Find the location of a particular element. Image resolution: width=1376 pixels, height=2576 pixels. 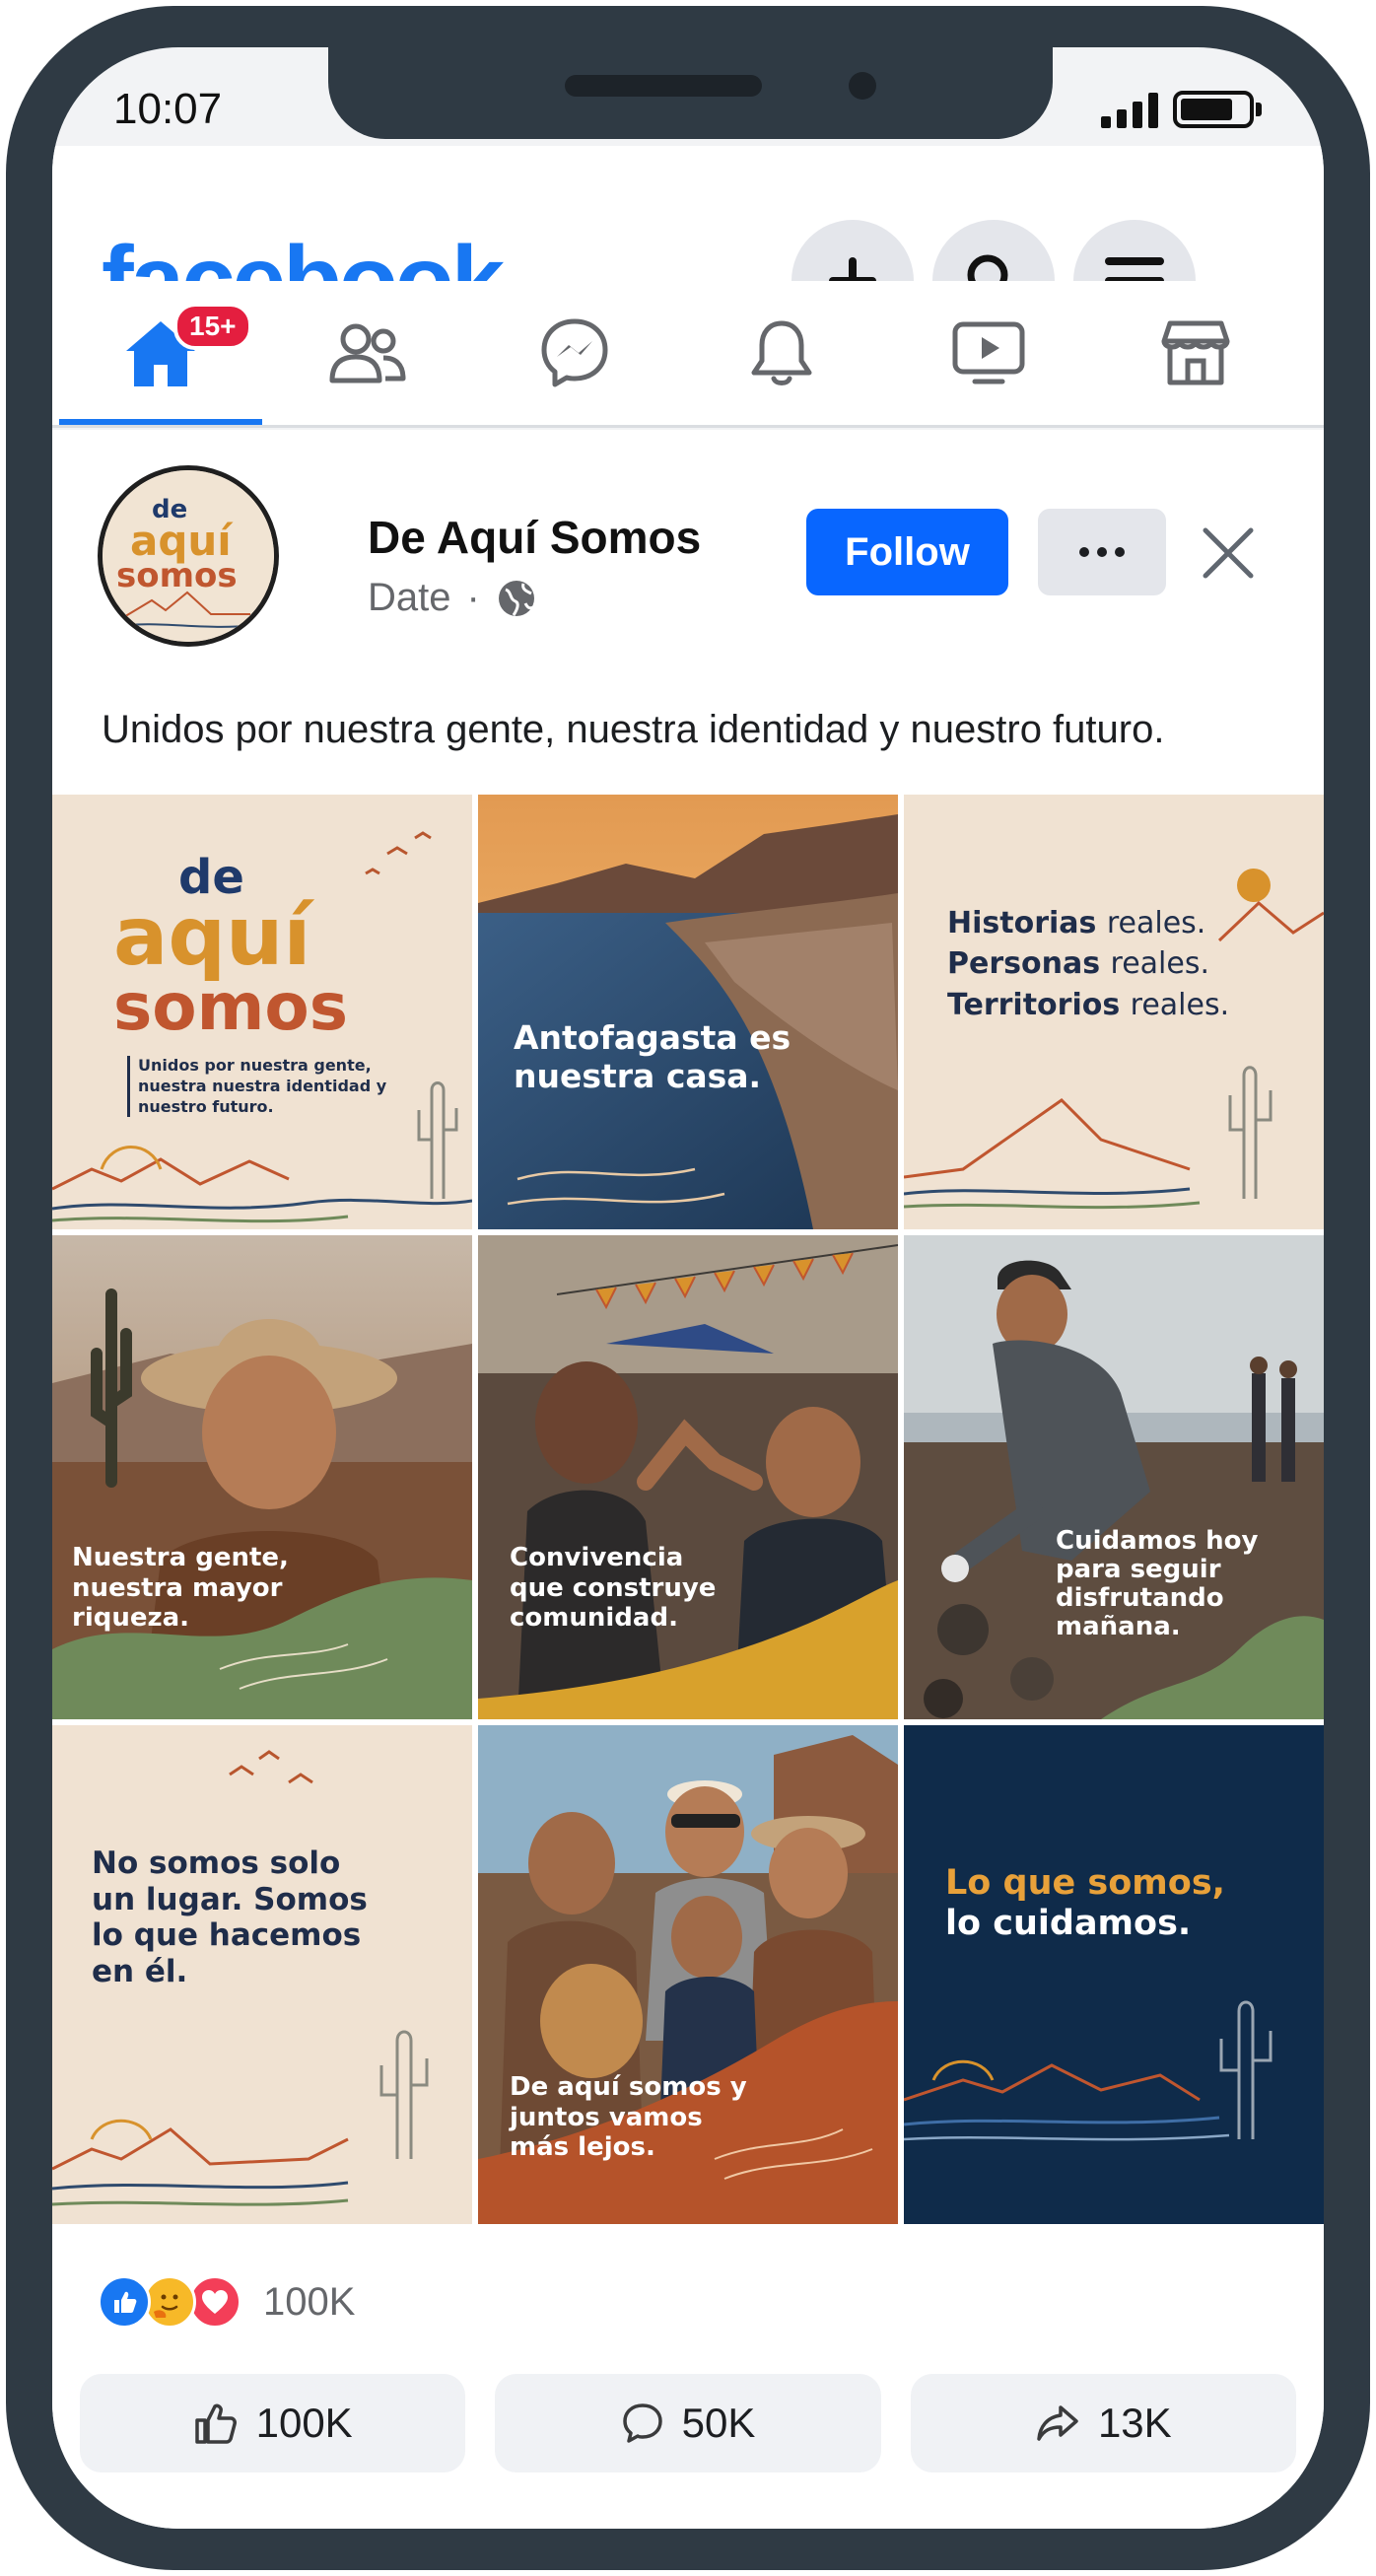

tile-text: Nuestra gente, nuestra mayor riqueza. is located at coordinates (181, 1589).